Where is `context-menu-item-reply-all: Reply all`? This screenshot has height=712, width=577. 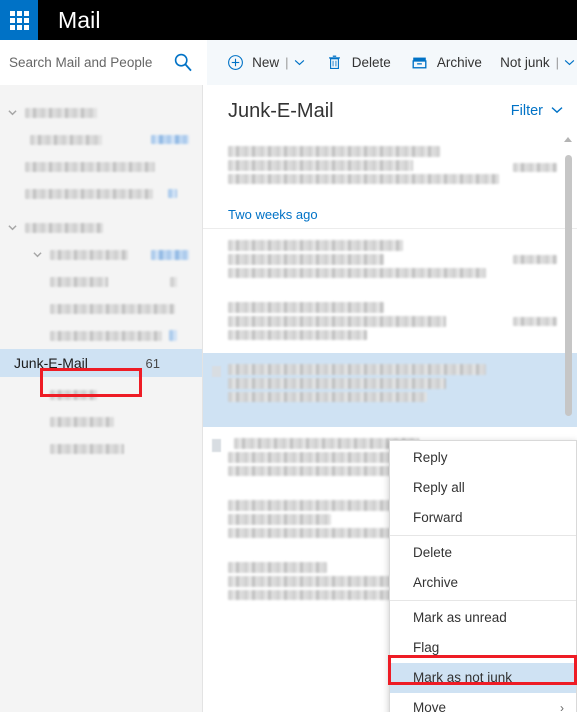 context-menu-item-reply-all: Reply all is located at coordinates (483, 488).